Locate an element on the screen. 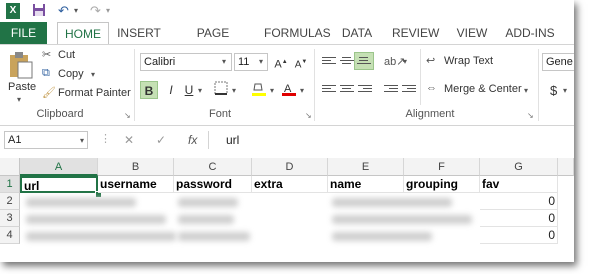  decrease-font-icon: A▼ is located at coordinates (301, 62).